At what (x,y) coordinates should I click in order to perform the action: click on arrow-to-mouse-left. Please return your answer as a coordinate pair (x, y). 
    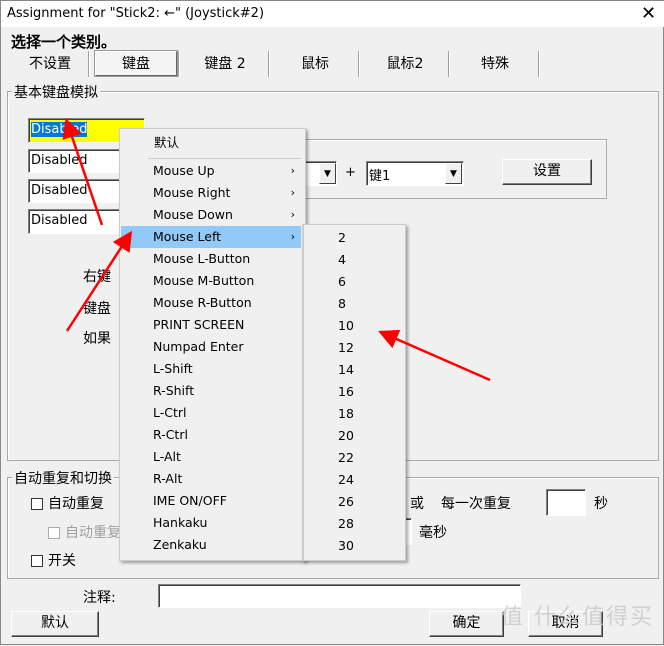
    Looking at the image, I should click on (99, 281).